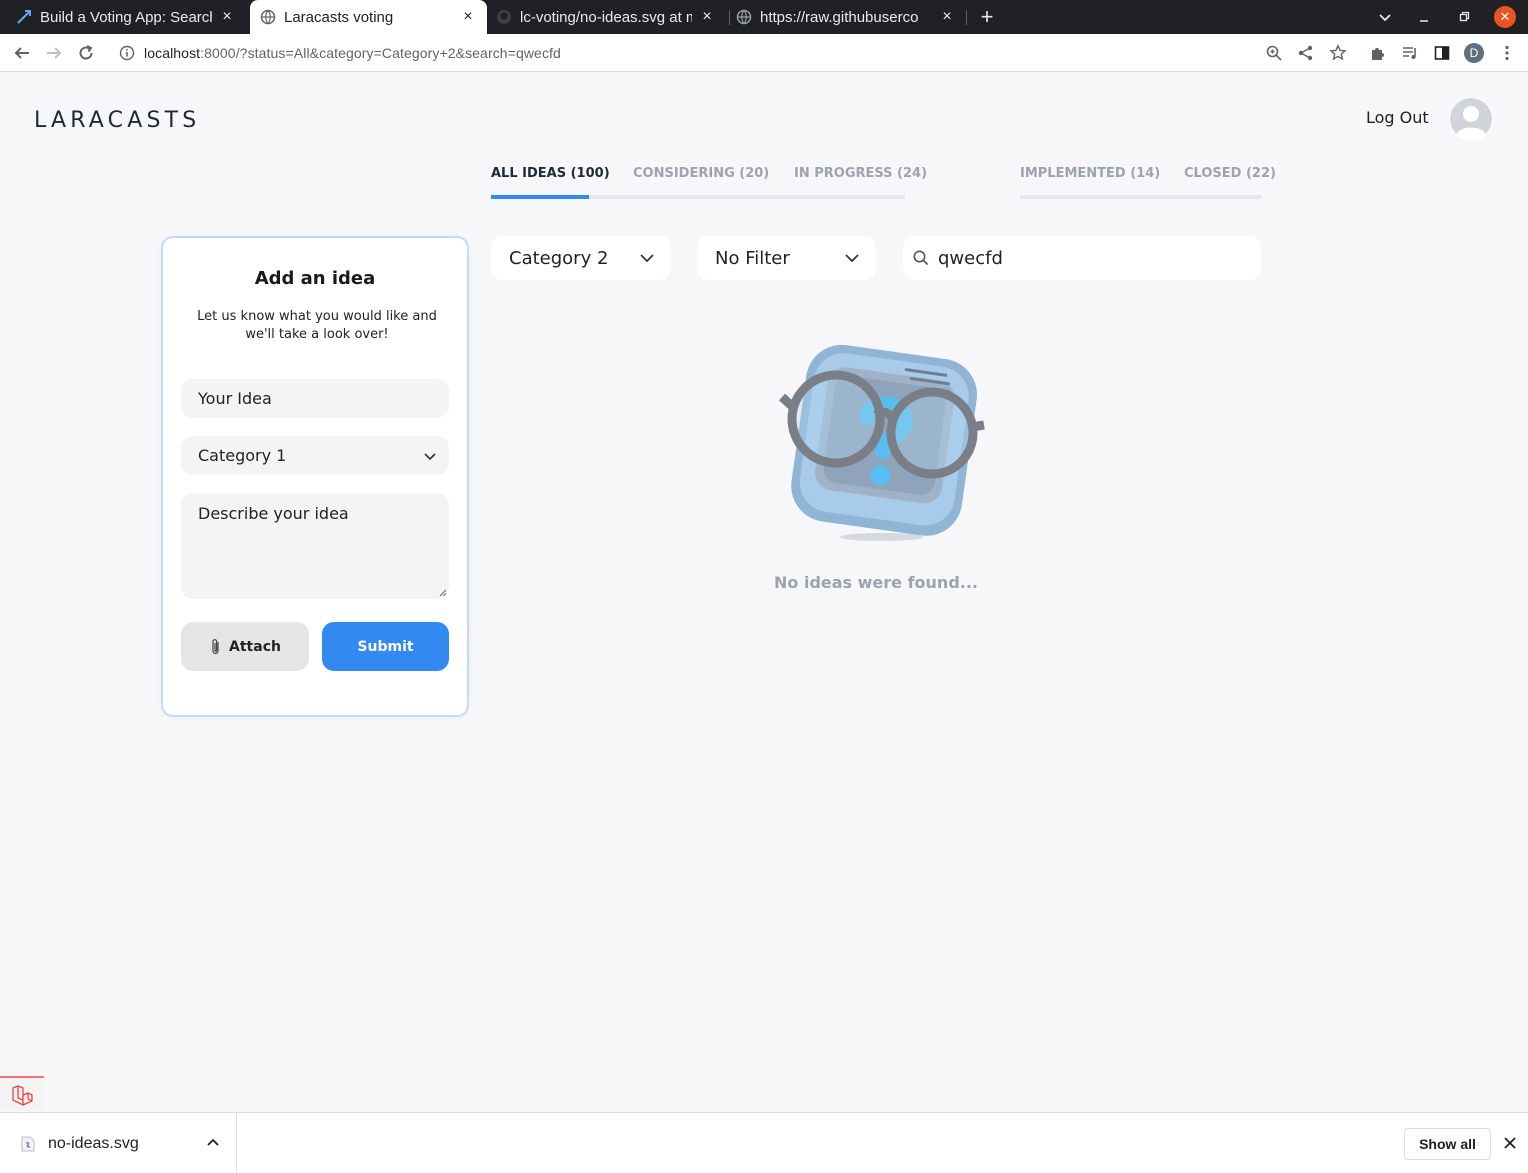 The width and height of the screenshot is (1528, 1173). I want to click on browser-menu-icon, so click(1507, 53).